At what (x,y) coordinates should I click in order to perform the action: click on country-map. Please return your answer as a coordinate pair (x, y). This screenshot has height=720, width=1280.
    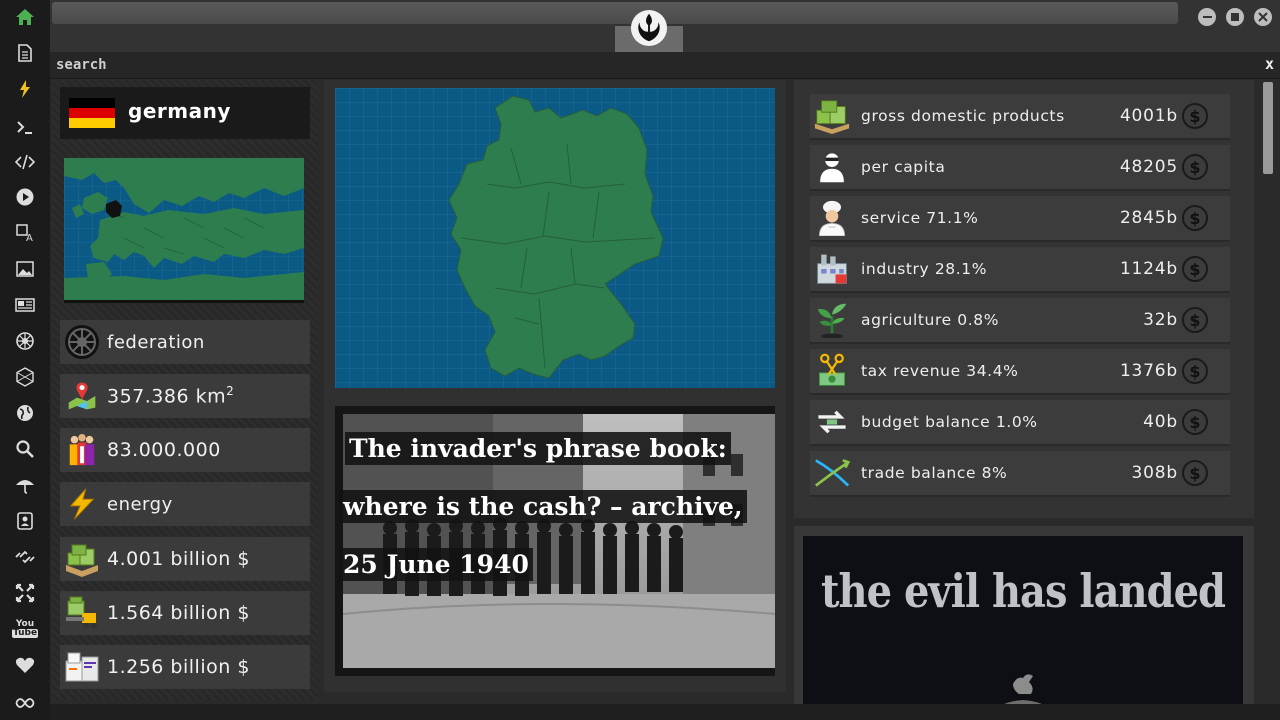
    Looking at the image, I should click on (555, 238).